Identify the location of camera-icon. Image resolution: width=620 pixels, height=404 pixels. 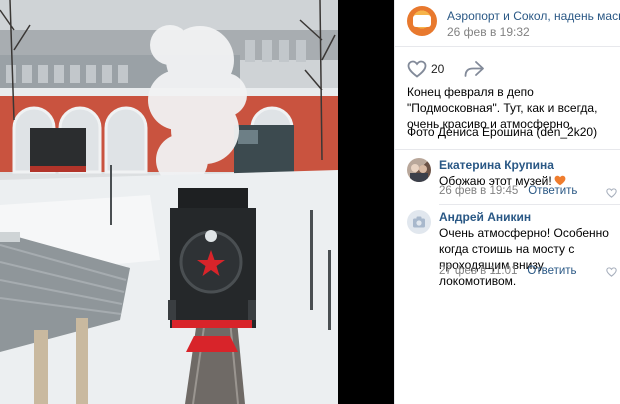
(419, 222).